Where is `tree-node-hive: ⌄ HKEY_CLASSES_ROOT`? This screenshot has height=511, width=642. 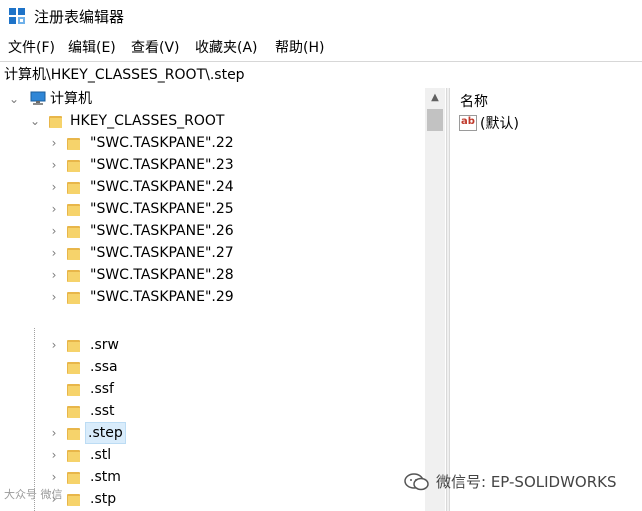
tree-node-hive: ⌄ HKEY_CLASSES_ROOT is located at coordinates (210, 121).